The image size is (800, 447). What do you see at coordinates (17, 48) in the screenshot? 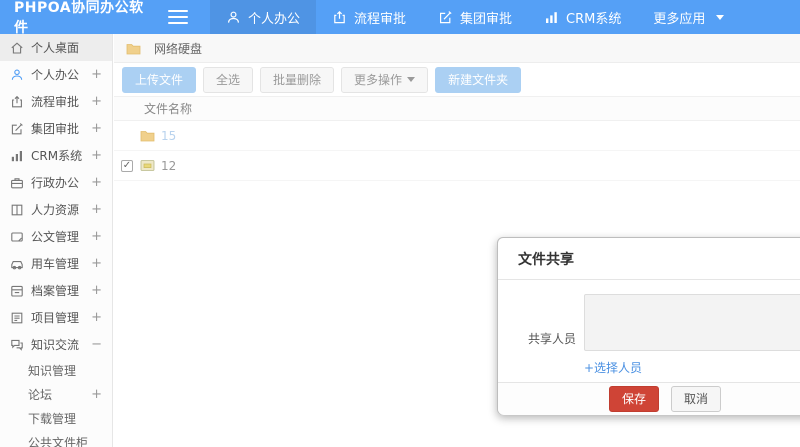
I see `home-icon` at bounding box center [17, 48].